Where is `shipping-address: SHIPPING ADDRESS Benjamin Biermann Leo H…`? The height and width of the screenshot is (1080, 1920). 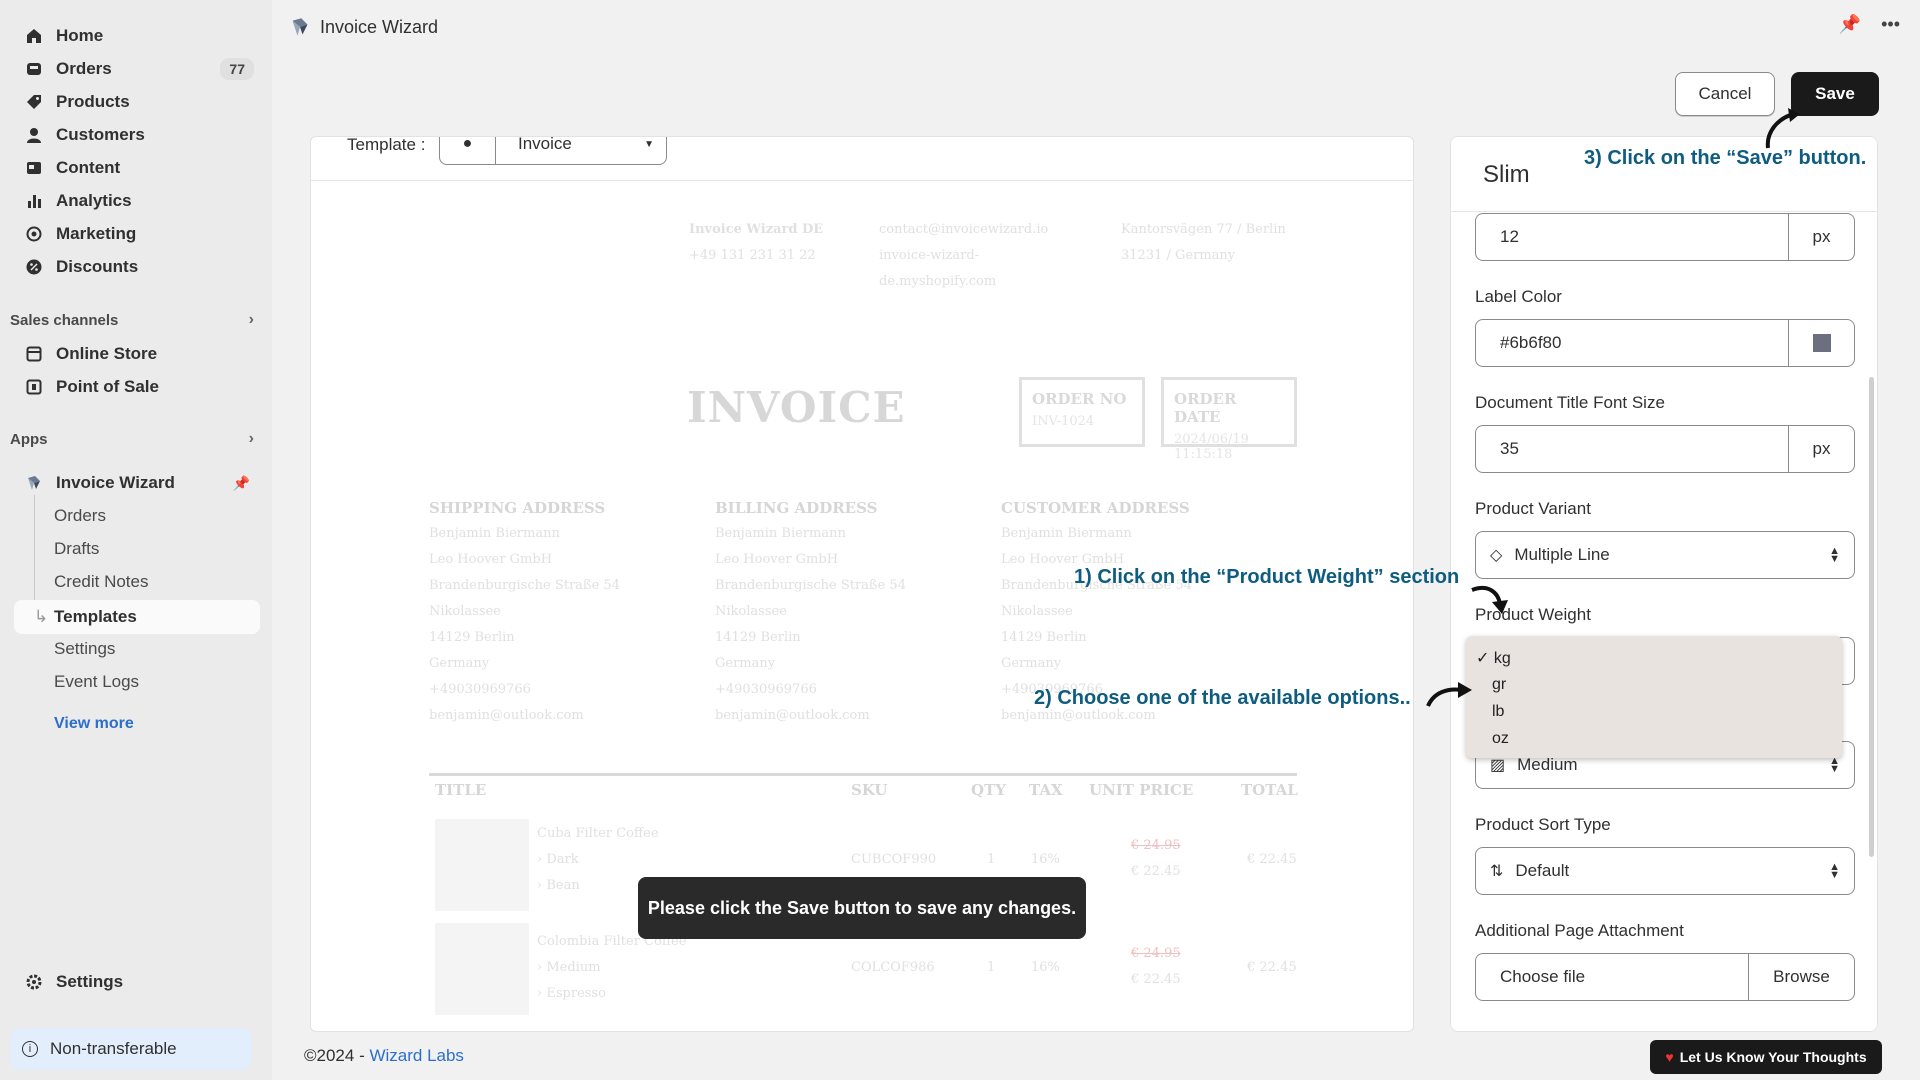 shipping-address: SHIPPING ADDRESS Benjamin Biermann Leo H… is located at coordinates (564, 614).